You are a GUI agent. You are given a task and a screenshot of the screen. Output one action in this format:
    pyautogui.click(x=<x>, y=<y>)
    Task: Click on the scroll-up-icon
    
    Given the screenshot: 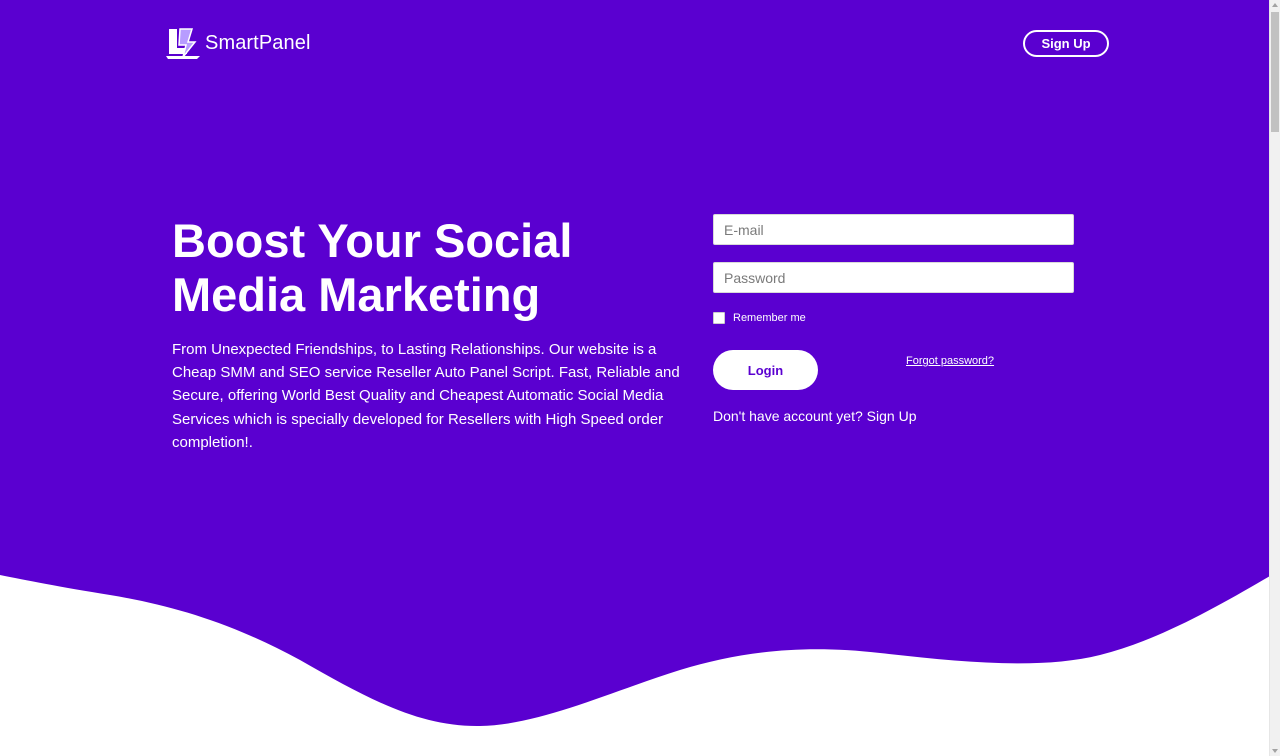 What is the action you would take?
    pyautogui.click(x=1275, y=5)
    